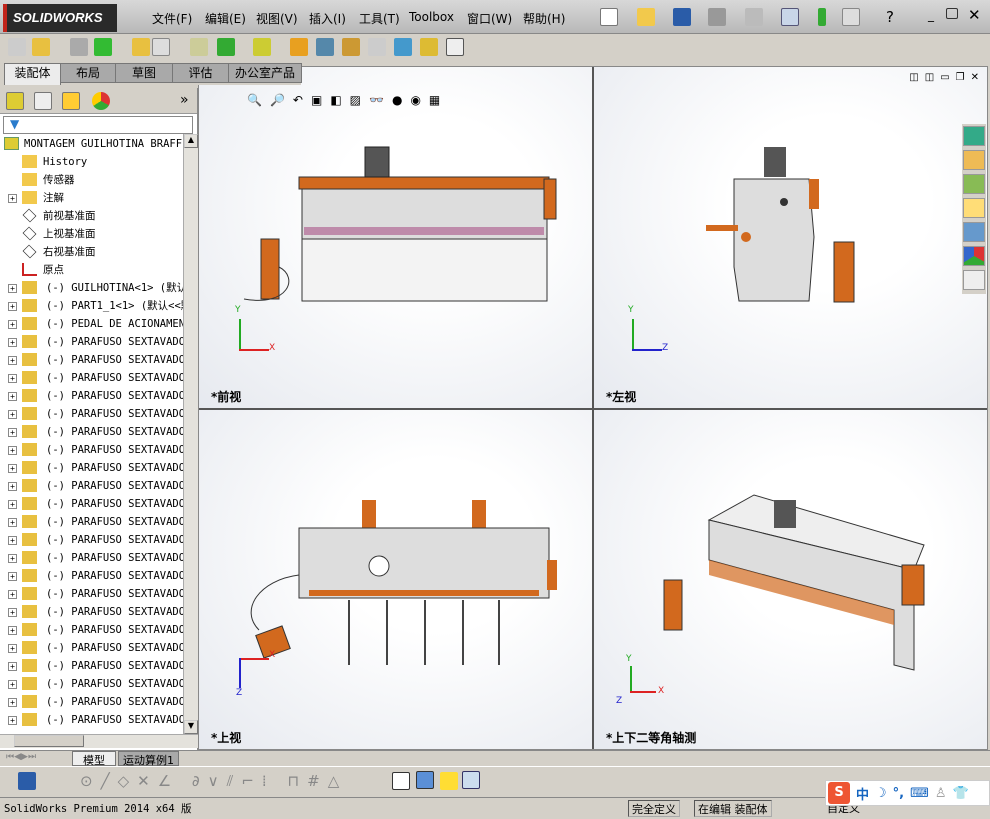  I want to click on new-part-icon, so click(41, 47).